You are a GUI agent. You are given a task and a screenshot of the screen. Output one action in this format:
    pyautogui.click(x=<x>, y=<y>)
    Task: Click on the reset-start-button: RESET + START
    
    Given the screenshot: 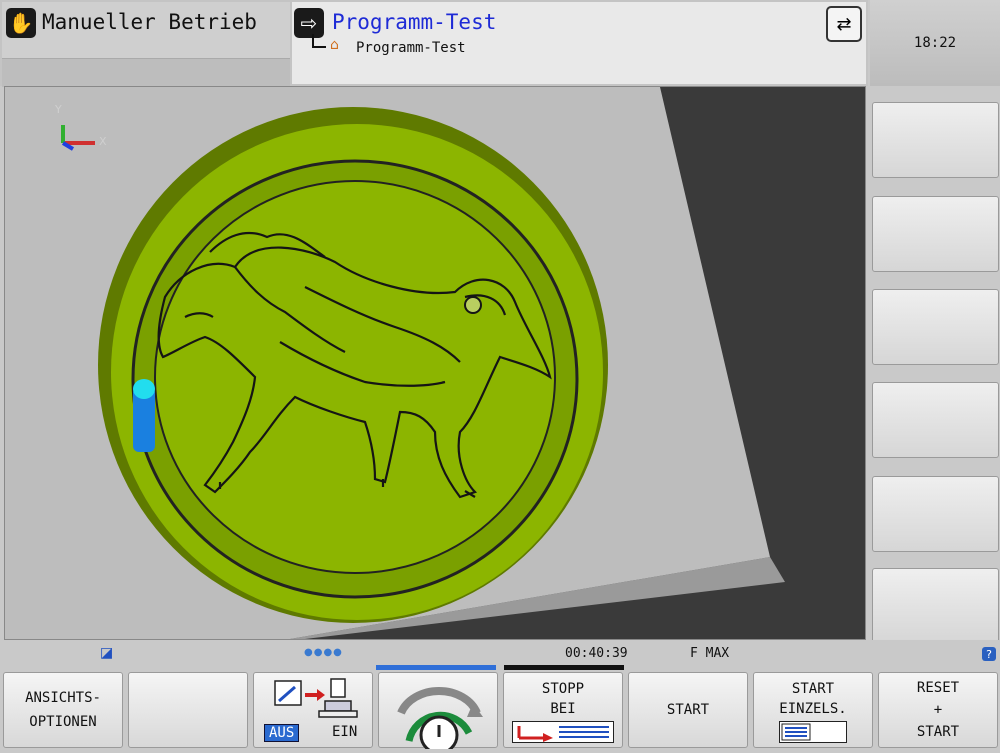 What is the action you would take?
    pyautogui.click(x=938, y=710)
    